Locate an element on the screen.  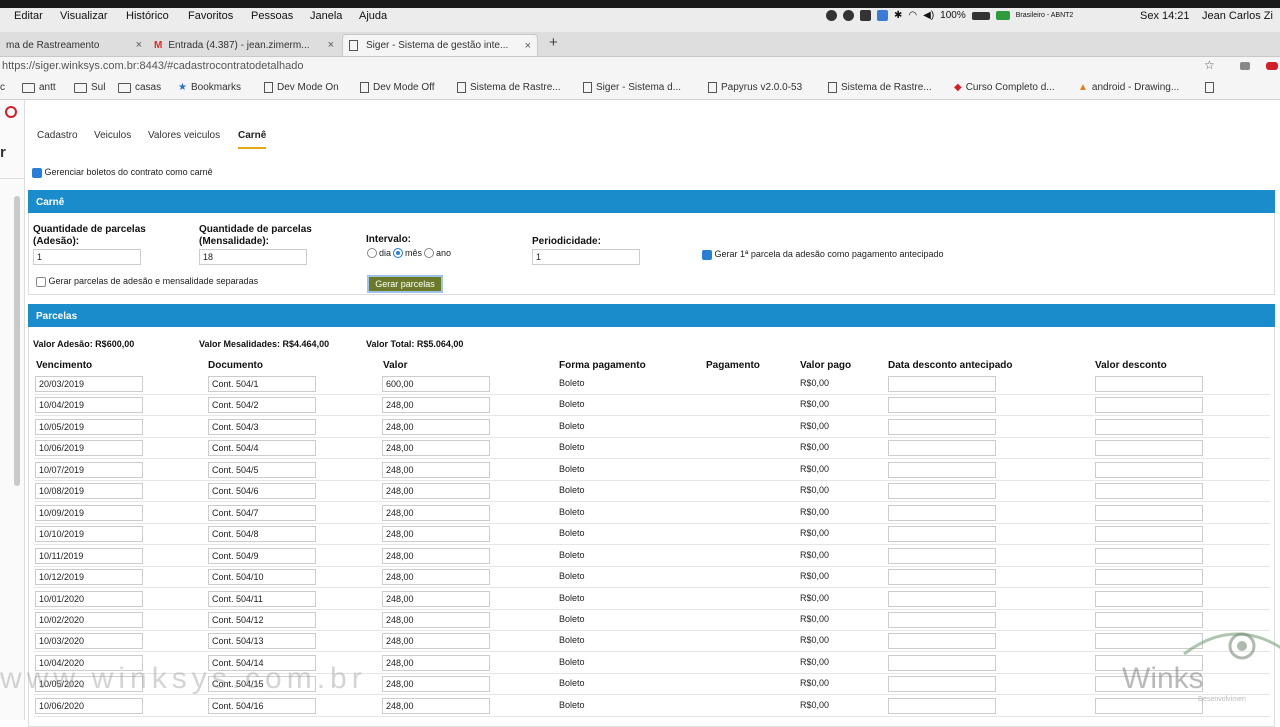
menu-historico: Histórico is located at coordinates (147, 16).